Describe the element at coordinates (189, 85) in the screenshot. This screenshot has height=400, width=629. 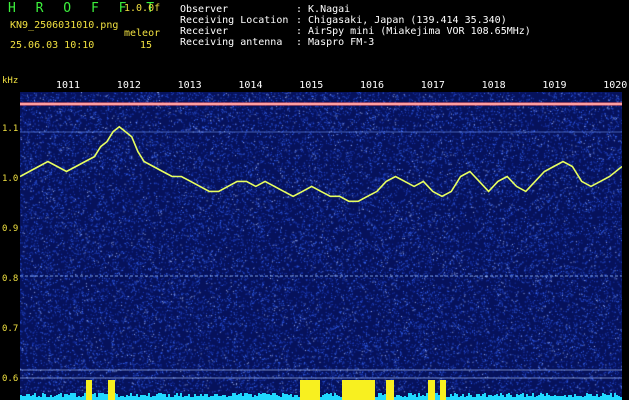
I see `x-tick-label: 1013` at that location.